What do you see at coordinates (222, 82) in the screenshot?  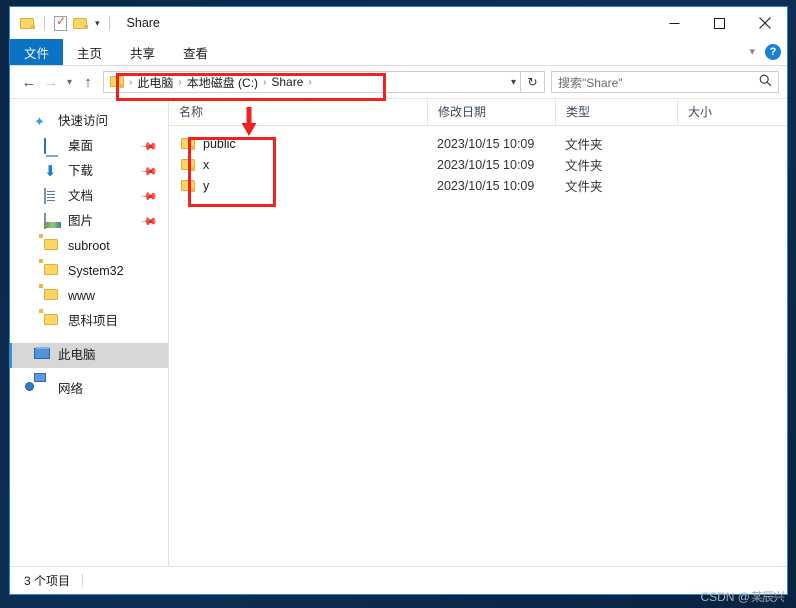 I see `breadcrumb-item-local-disk: 本地磁盘 (C:)` at bounding box center [222, 82].